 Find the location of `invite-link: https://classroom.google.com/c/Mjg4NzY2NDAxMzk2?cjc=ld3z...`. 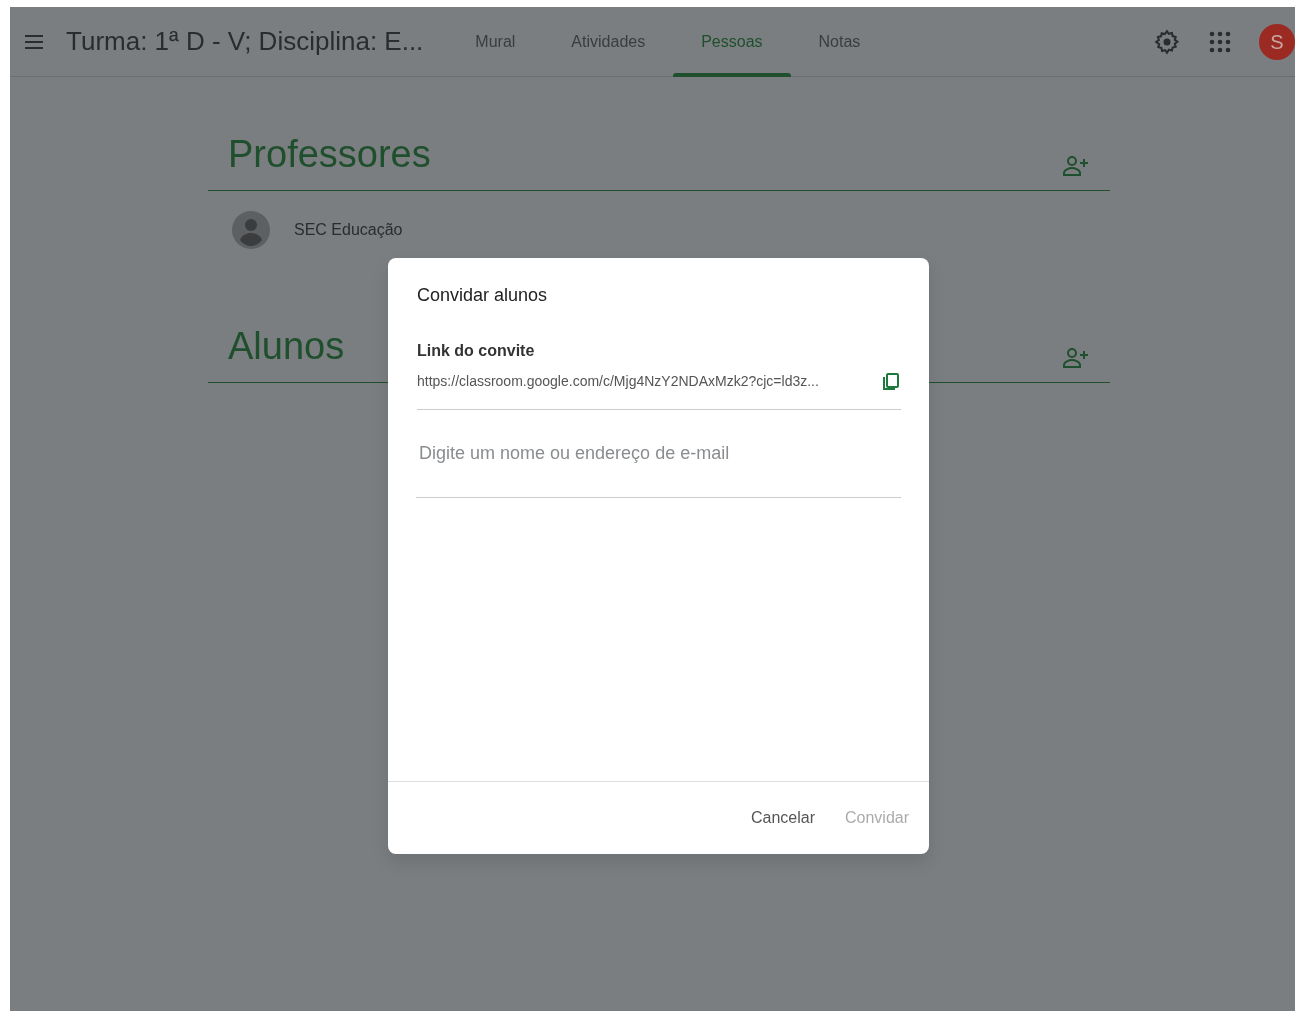

invite-link: https://classroom.google.com/c/Mjg4NzY2NDAxMzk2?cjc=ld3z... is located at coordinates (618, 381).